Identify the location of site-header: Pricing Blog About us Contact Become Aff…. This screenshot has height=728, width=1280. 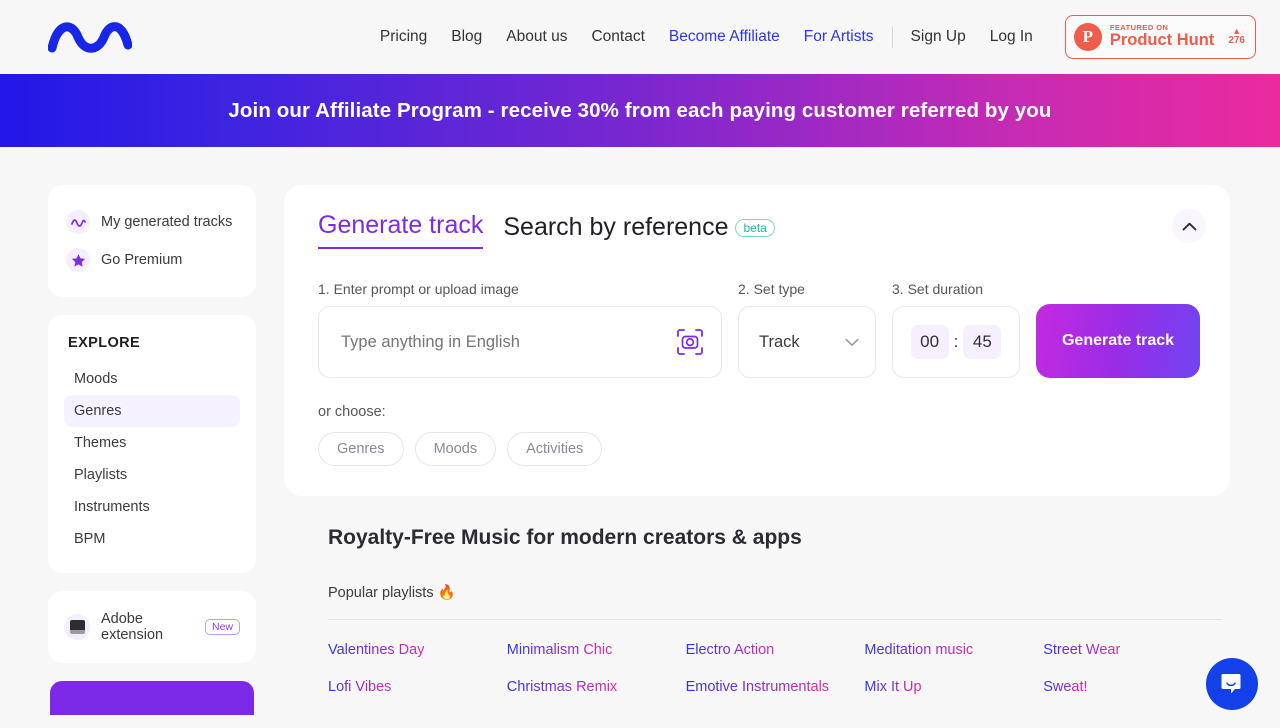
(640, 37).